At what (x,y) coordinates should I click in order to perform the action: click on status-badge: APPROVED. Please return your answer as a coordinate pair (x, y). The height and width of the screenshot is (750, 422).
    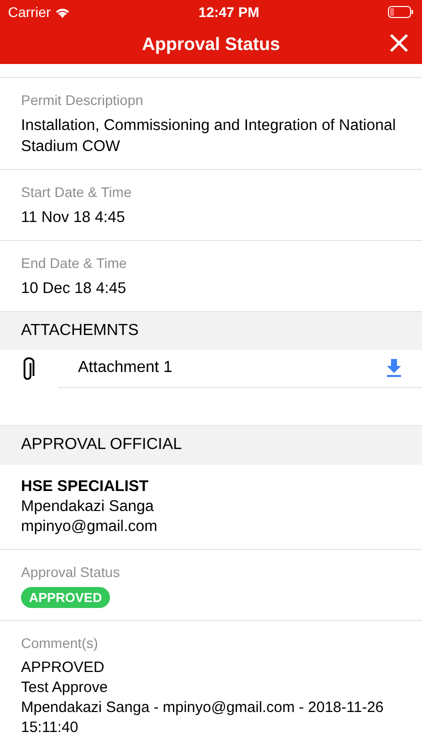
    Looking at the image, I should click on (65, 597).